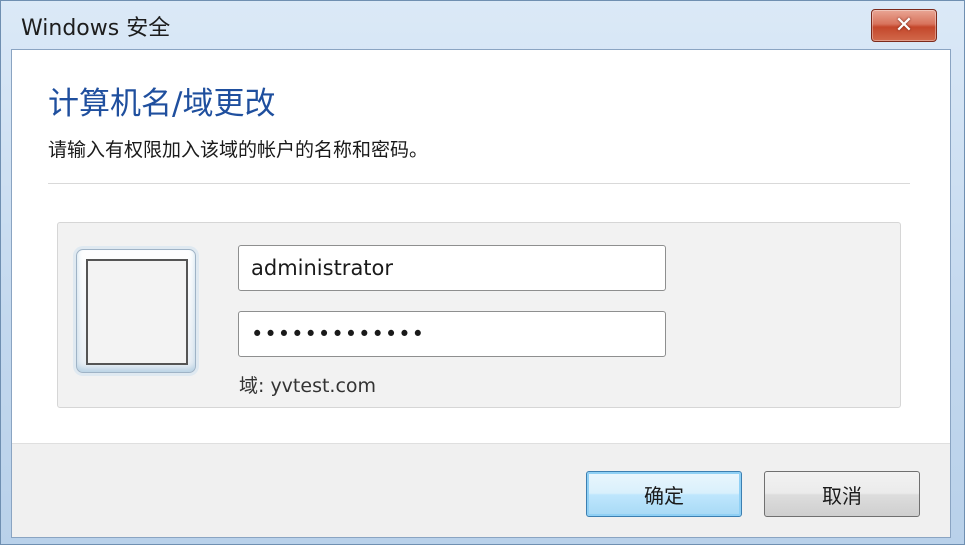  Describe the element at coordinates (238, 150) in the screenshot. I see `dialog-description: 请输入有权限加入该域的帐户的名称和密码。` at that location.